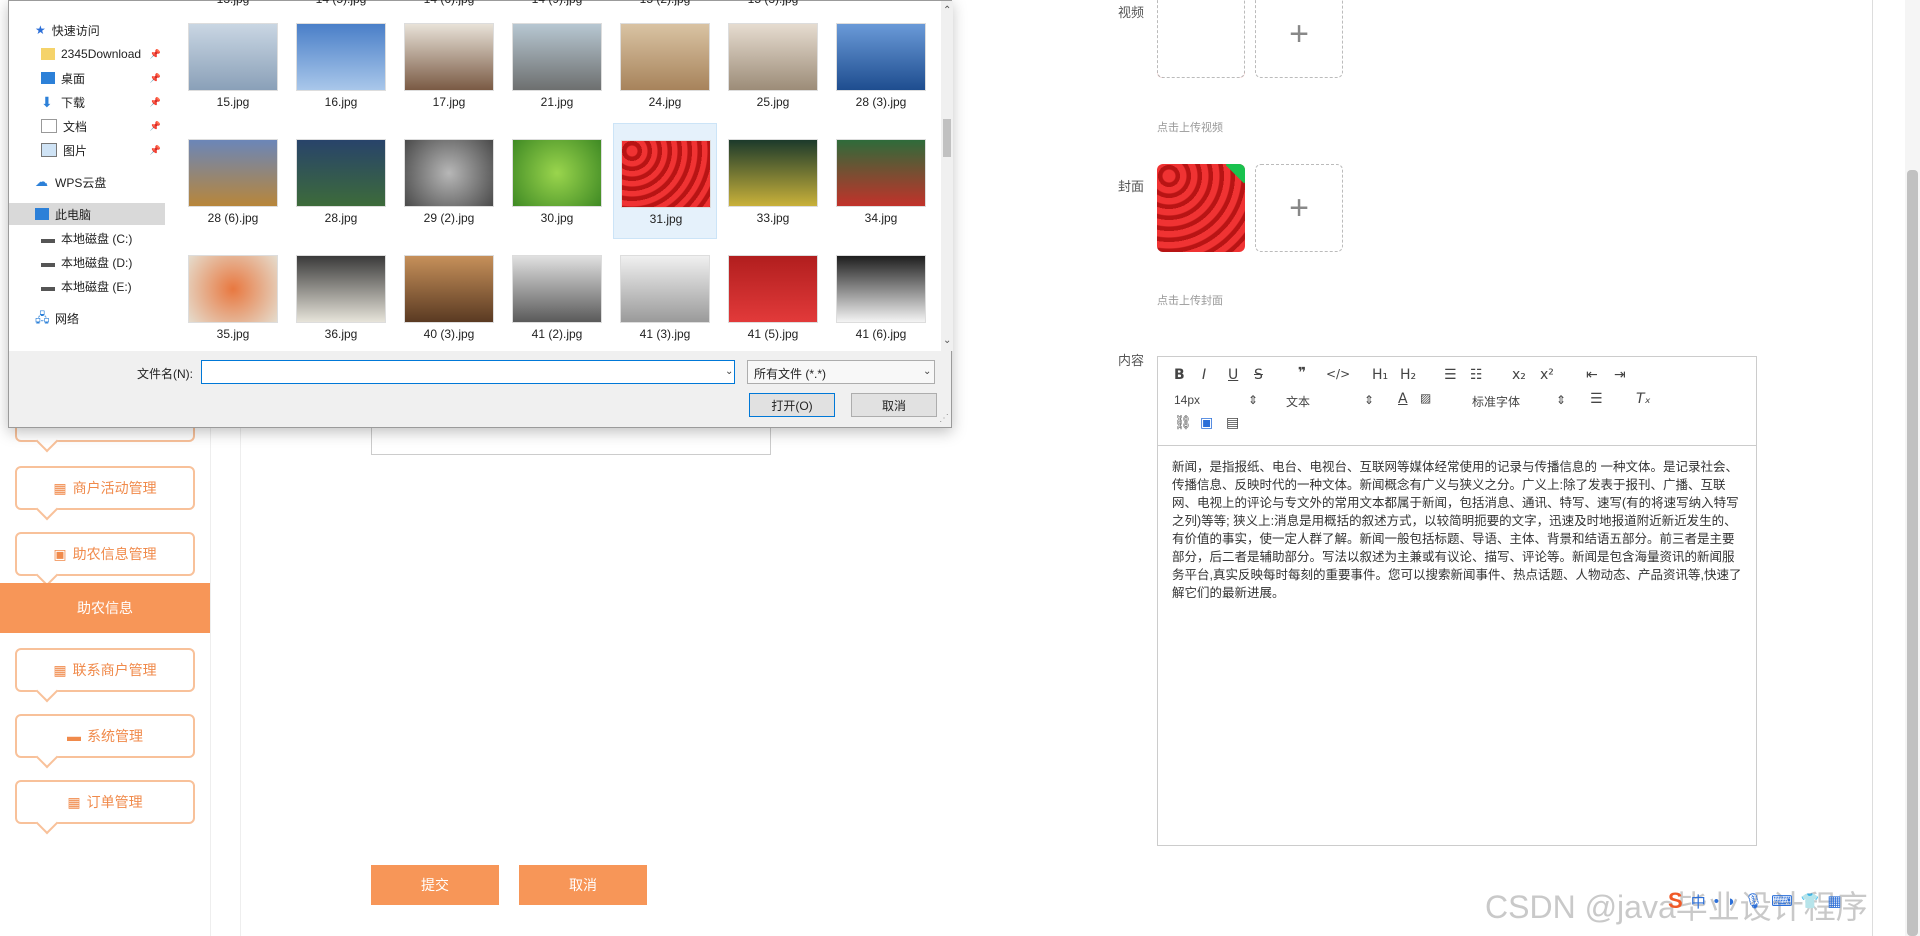 The image size is (1920, 936). I want to click on file-item: 25.jpg, so click(773, 65).